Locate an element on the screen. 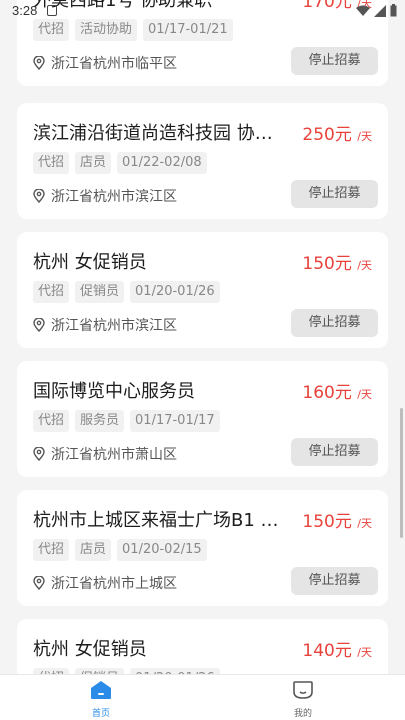  tag-role: 促销员 is located at coordinates (100, 292).